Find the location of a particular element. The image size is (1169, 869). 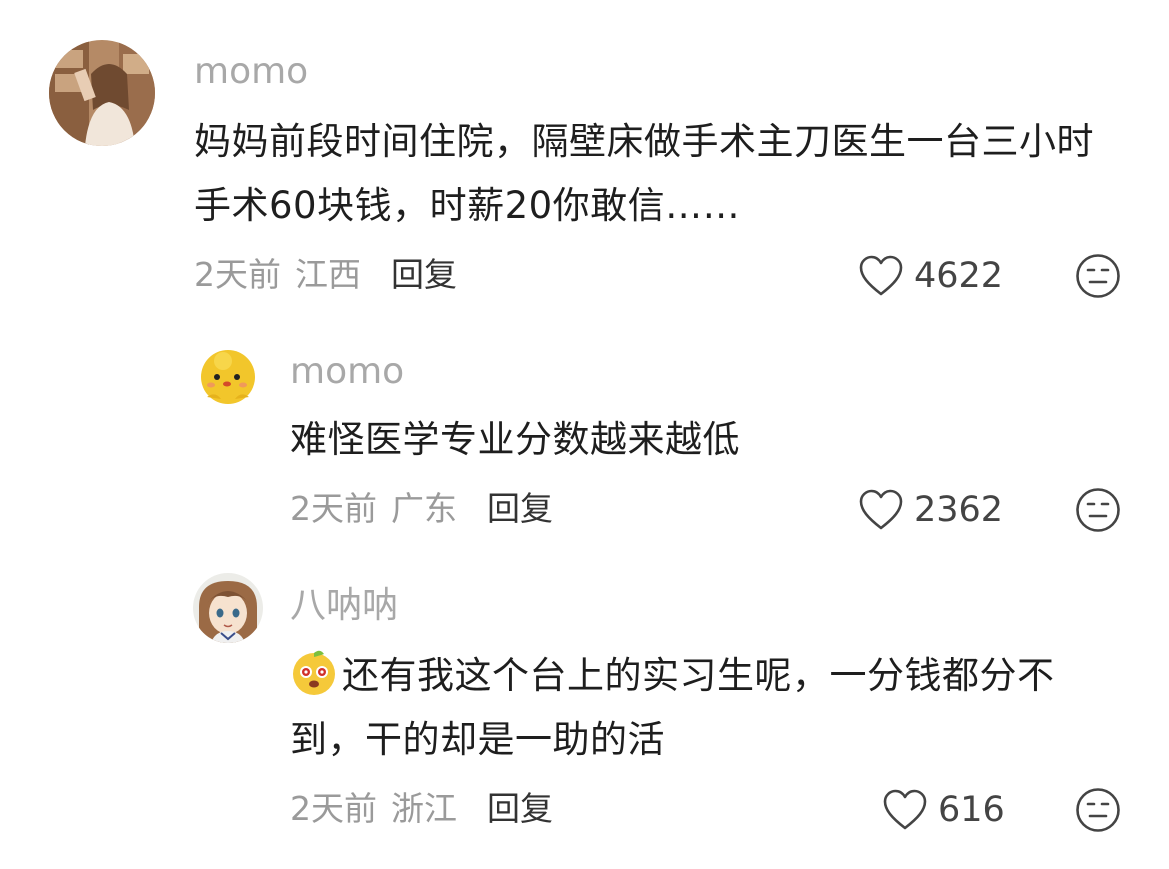

like-count: 616 is located at coordinates (971, 809).